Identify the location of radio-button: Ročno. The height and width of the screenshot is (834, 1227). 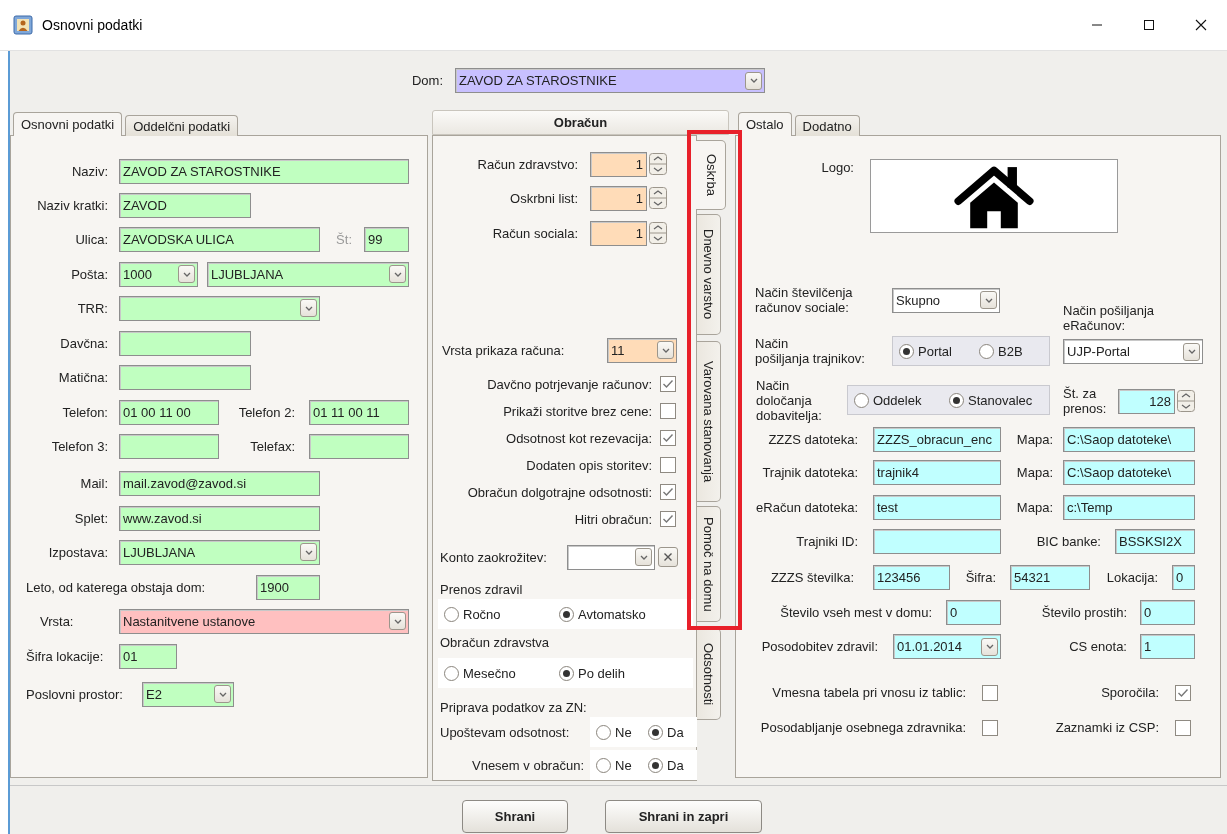
(501, 614).